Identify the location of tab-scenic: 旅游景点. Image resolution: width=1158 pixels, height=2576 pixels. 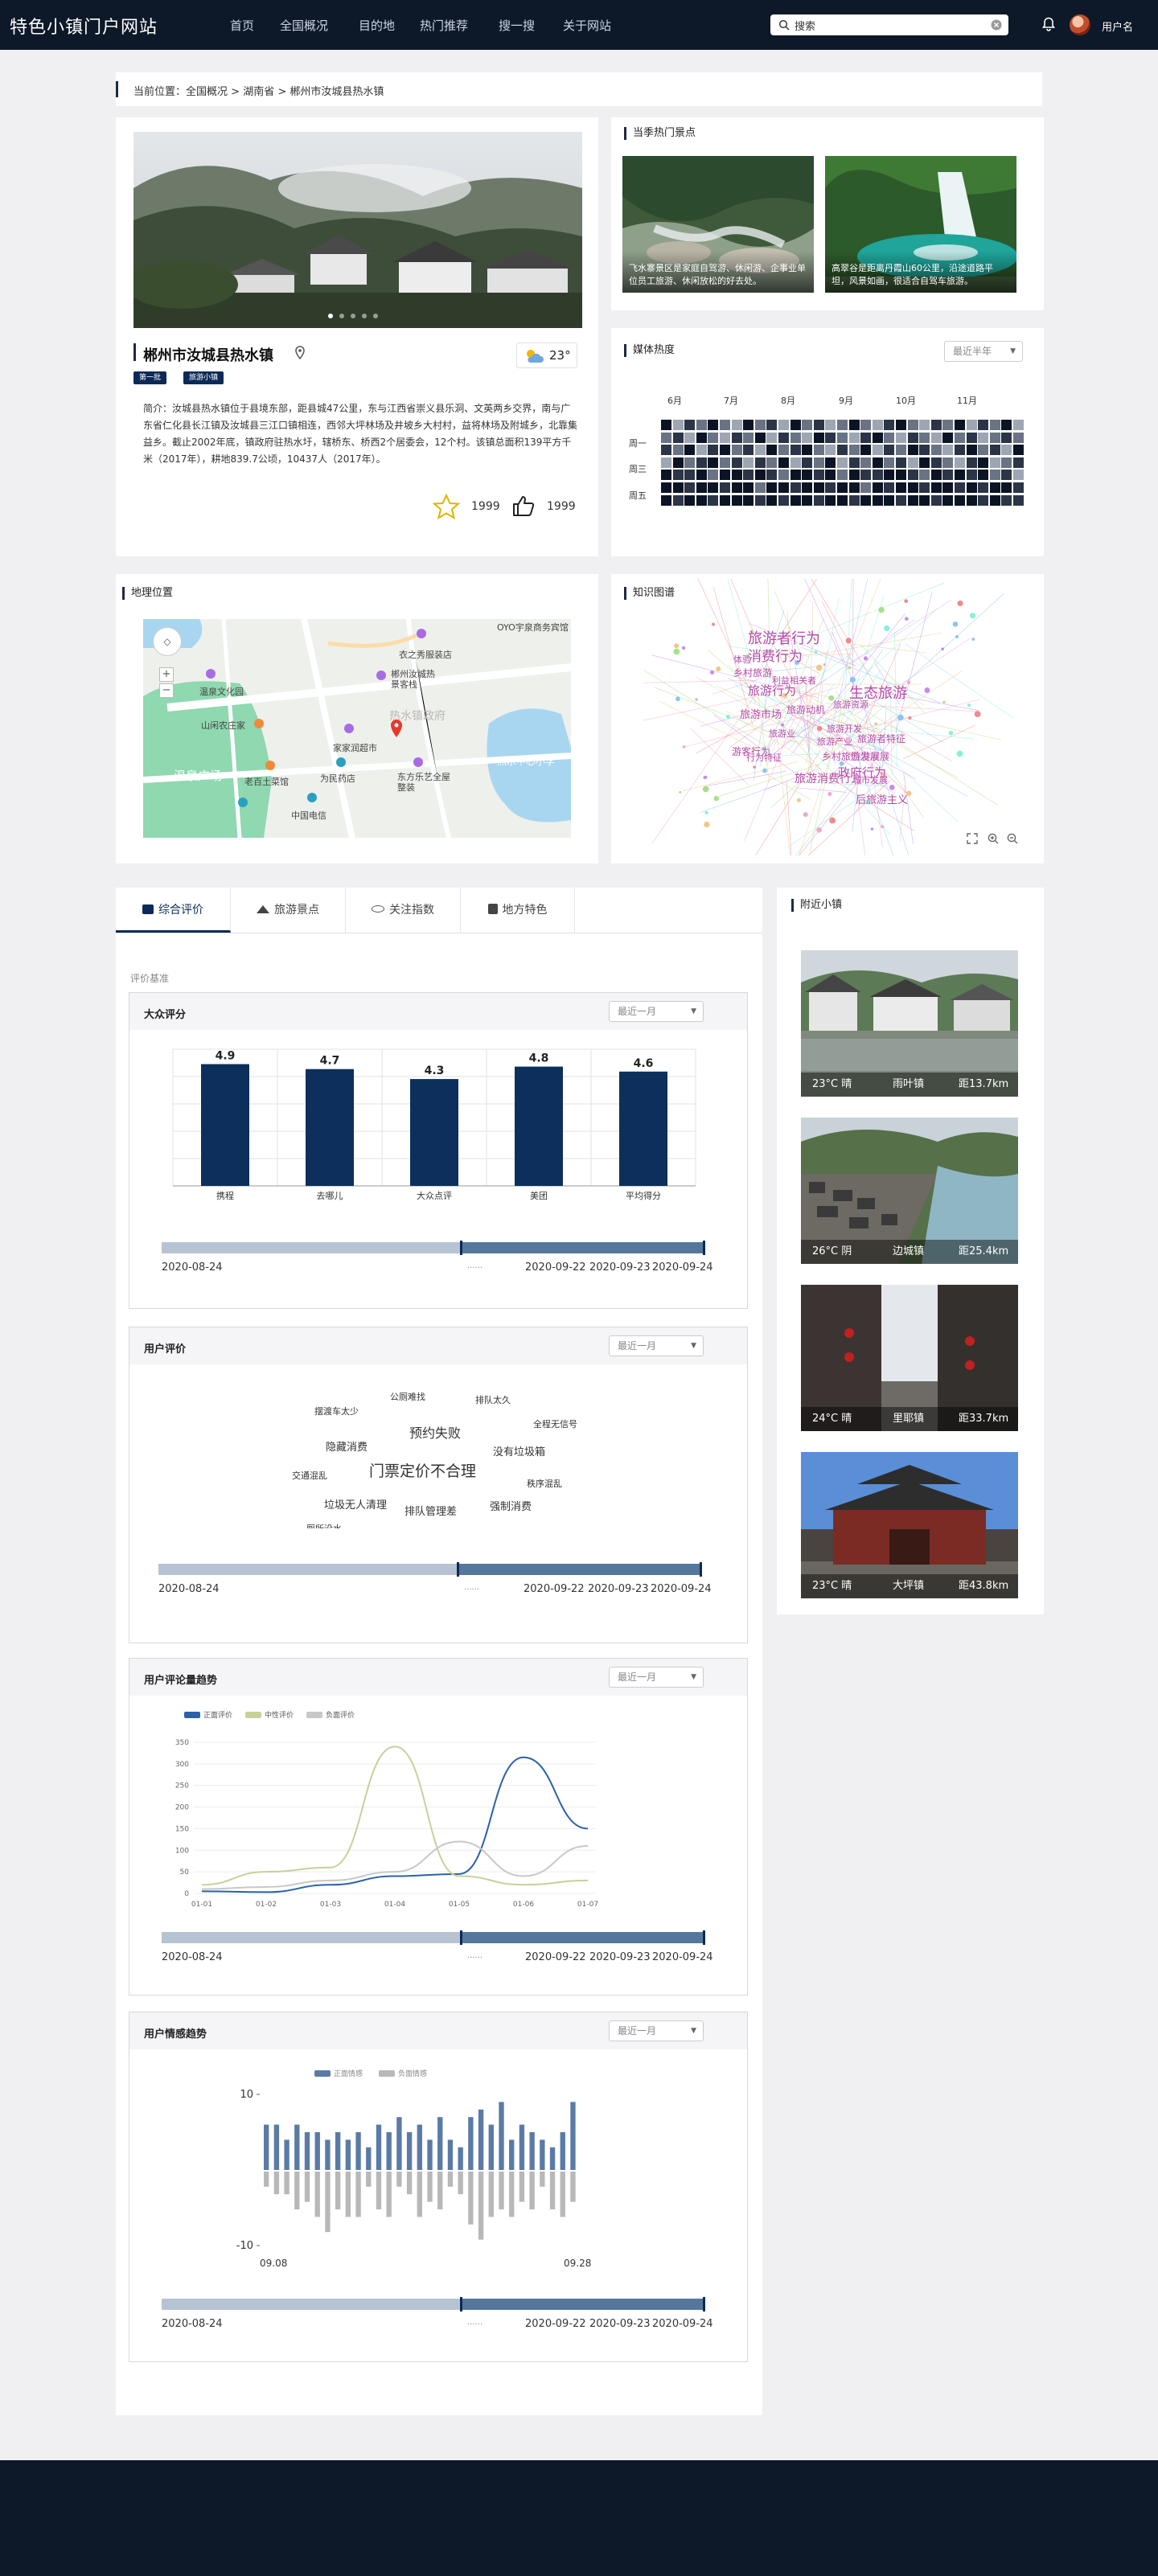
(288, 910).